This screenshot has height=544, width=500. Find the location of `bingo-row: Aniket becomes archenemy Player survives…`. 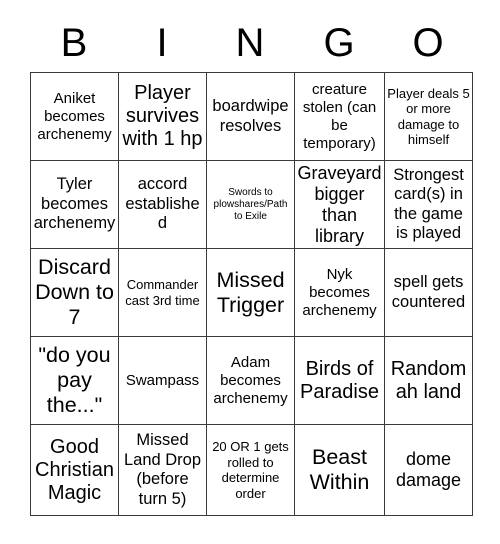

bingo-row: Aniket becomes archenemy Player survives… is located at coordinates (251, 116).